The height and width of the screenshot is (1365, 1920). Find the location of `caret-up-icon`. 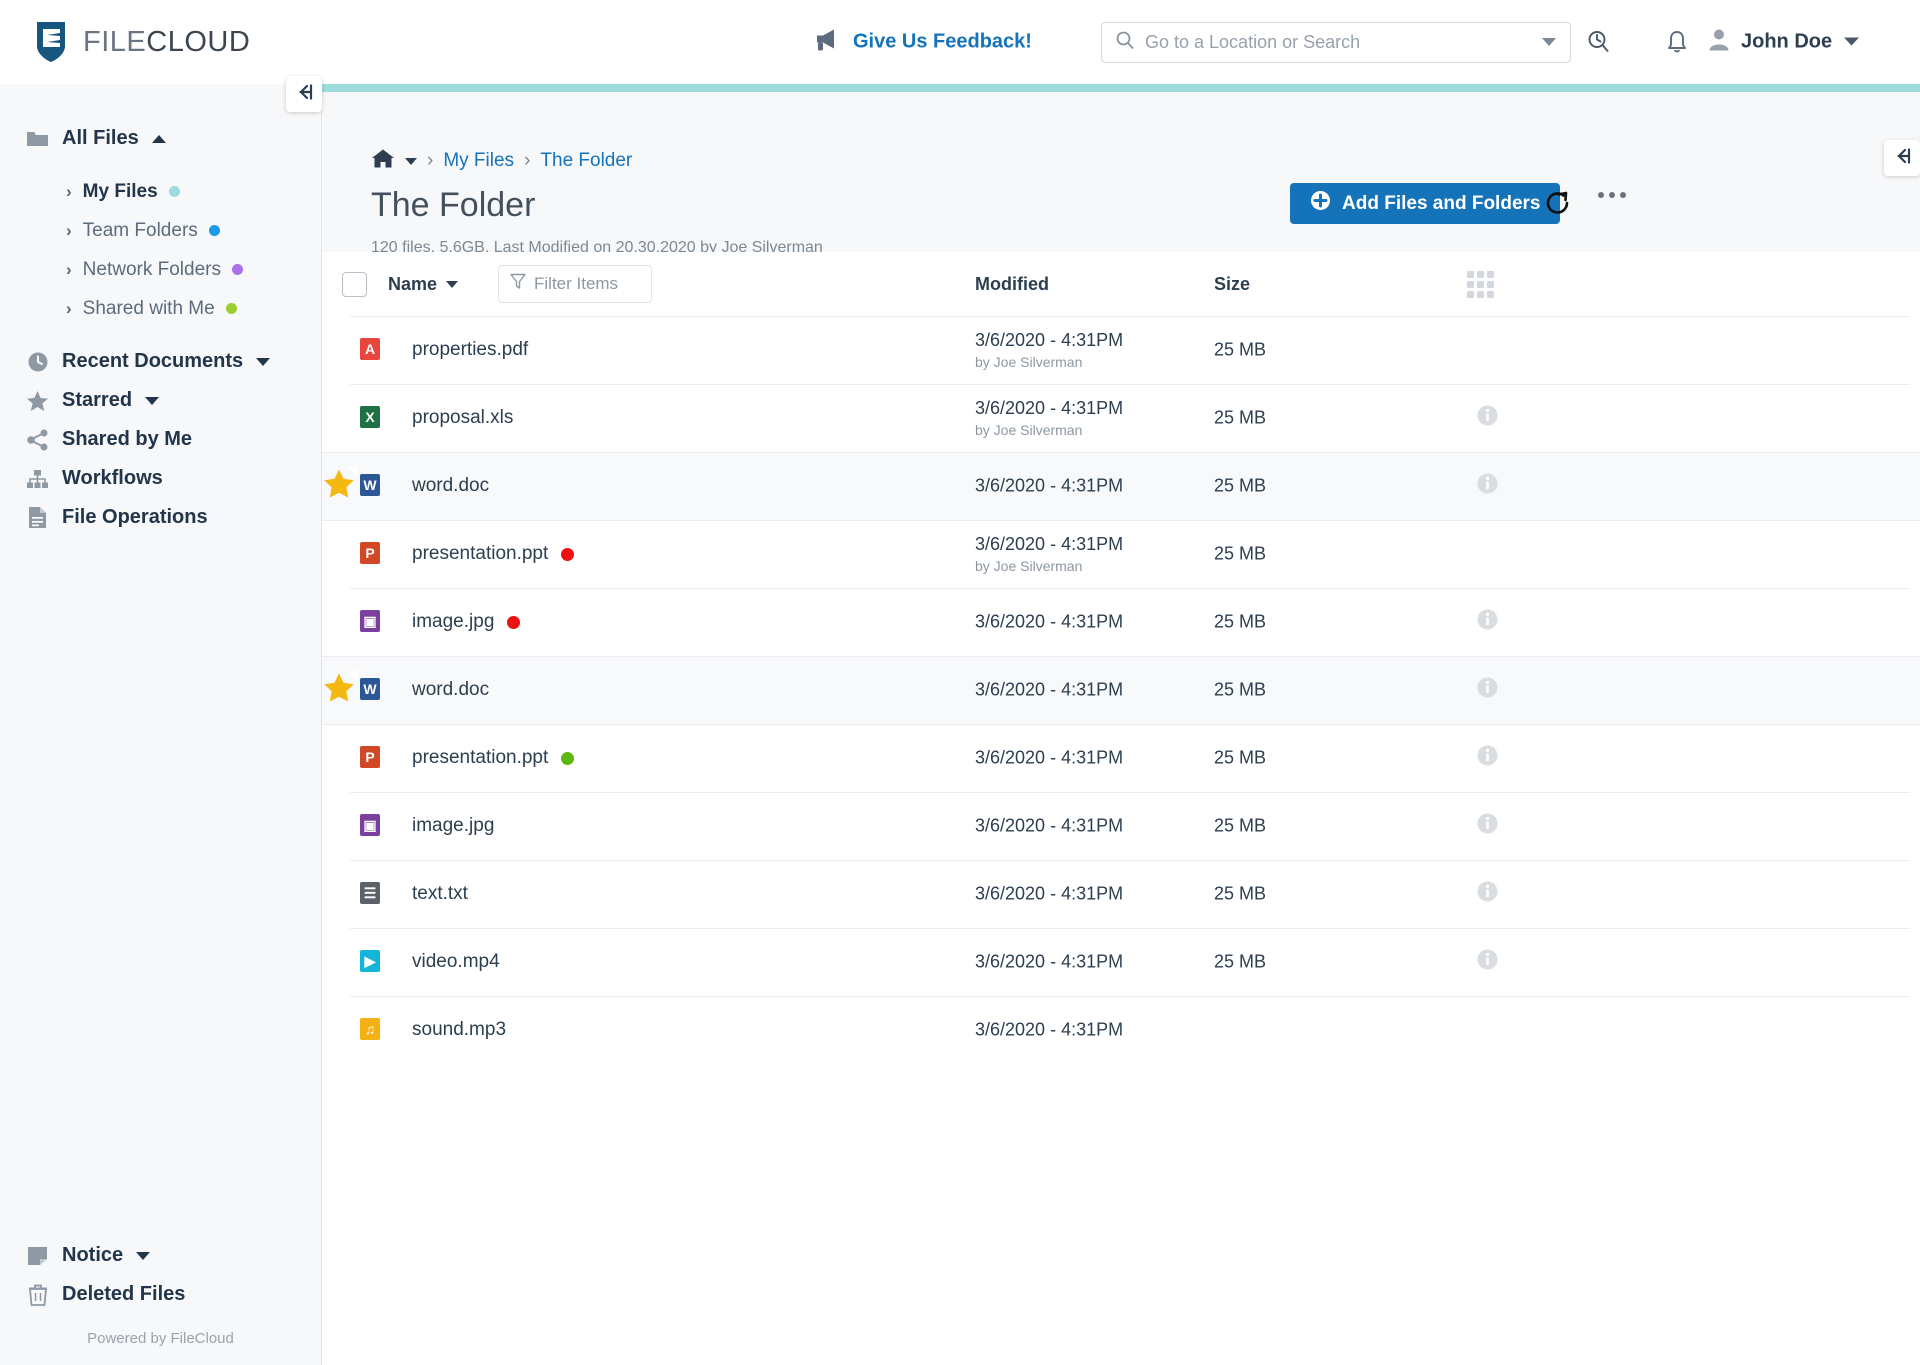

caret-up-icon is located at coordinates (158, 138).